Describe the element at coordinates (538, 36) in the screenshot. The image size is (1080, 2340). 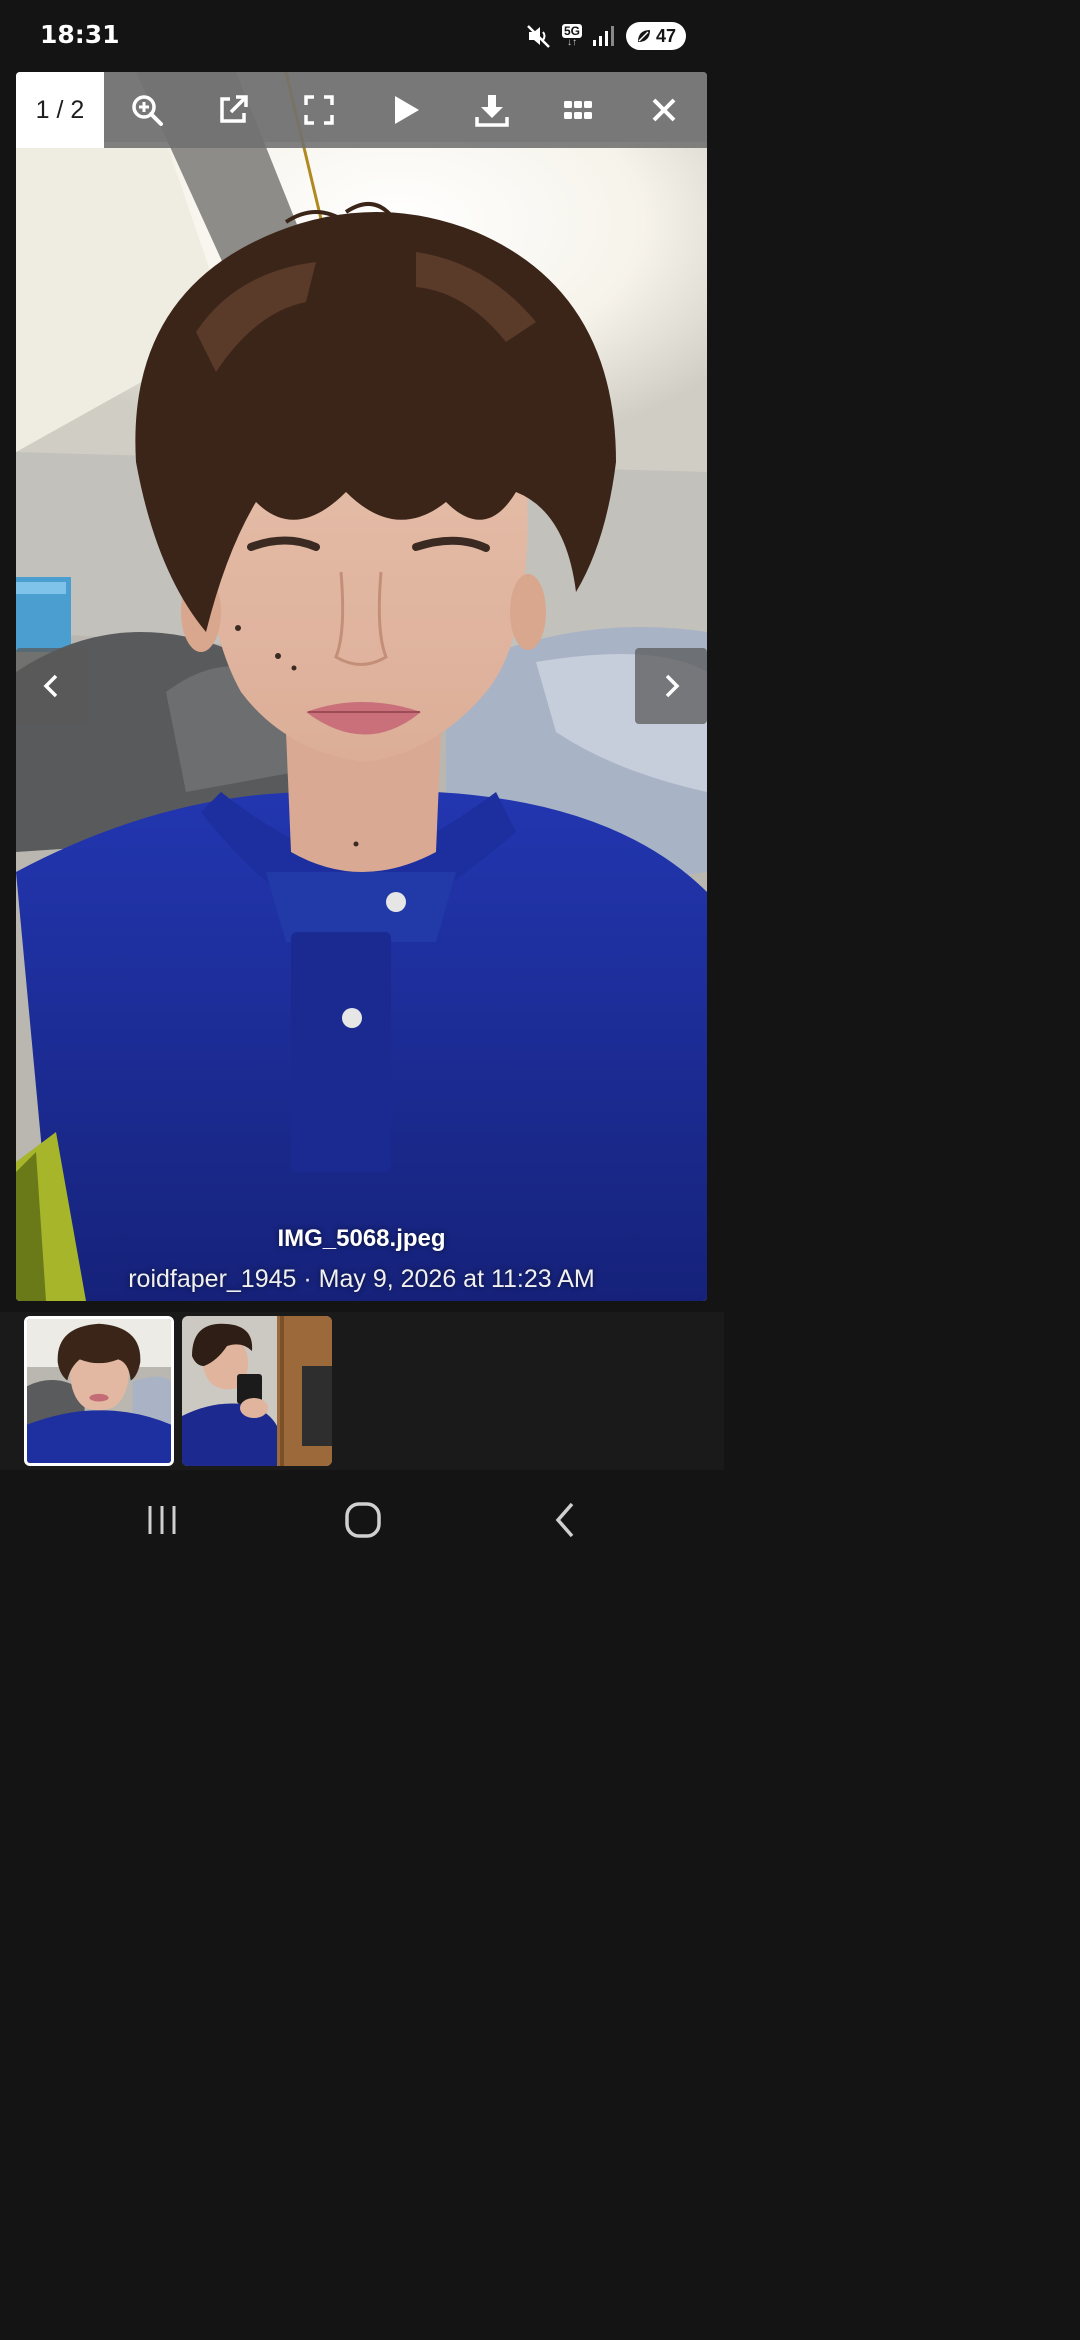
I see `mute-icon` at that location.